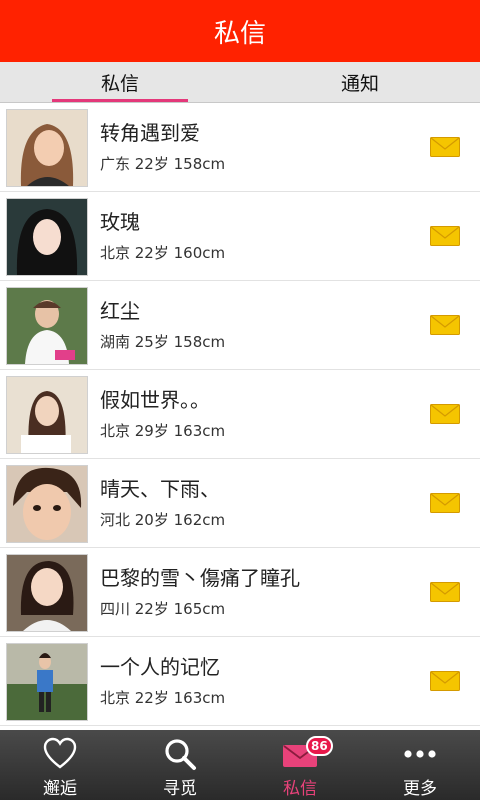 The height and width of the screenshot is (800, 480). I want to click on message-item: 晴天、下雨、 河北 20岁 162cm, so click(240, 503).